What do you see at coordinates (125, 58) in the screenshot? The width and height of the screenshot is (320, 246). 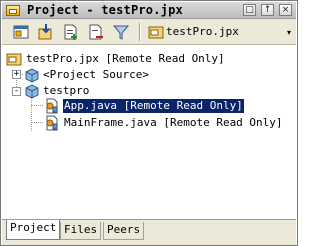 I see `tree-node-label: testPro.jpx [Remote Read Only]` at bounding box center [125, 58].